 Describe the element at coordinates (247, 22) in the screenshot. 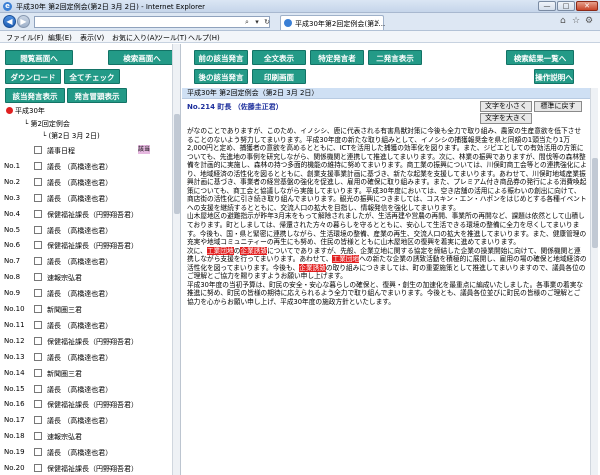

I see `search-icon: ⌕` at that location.